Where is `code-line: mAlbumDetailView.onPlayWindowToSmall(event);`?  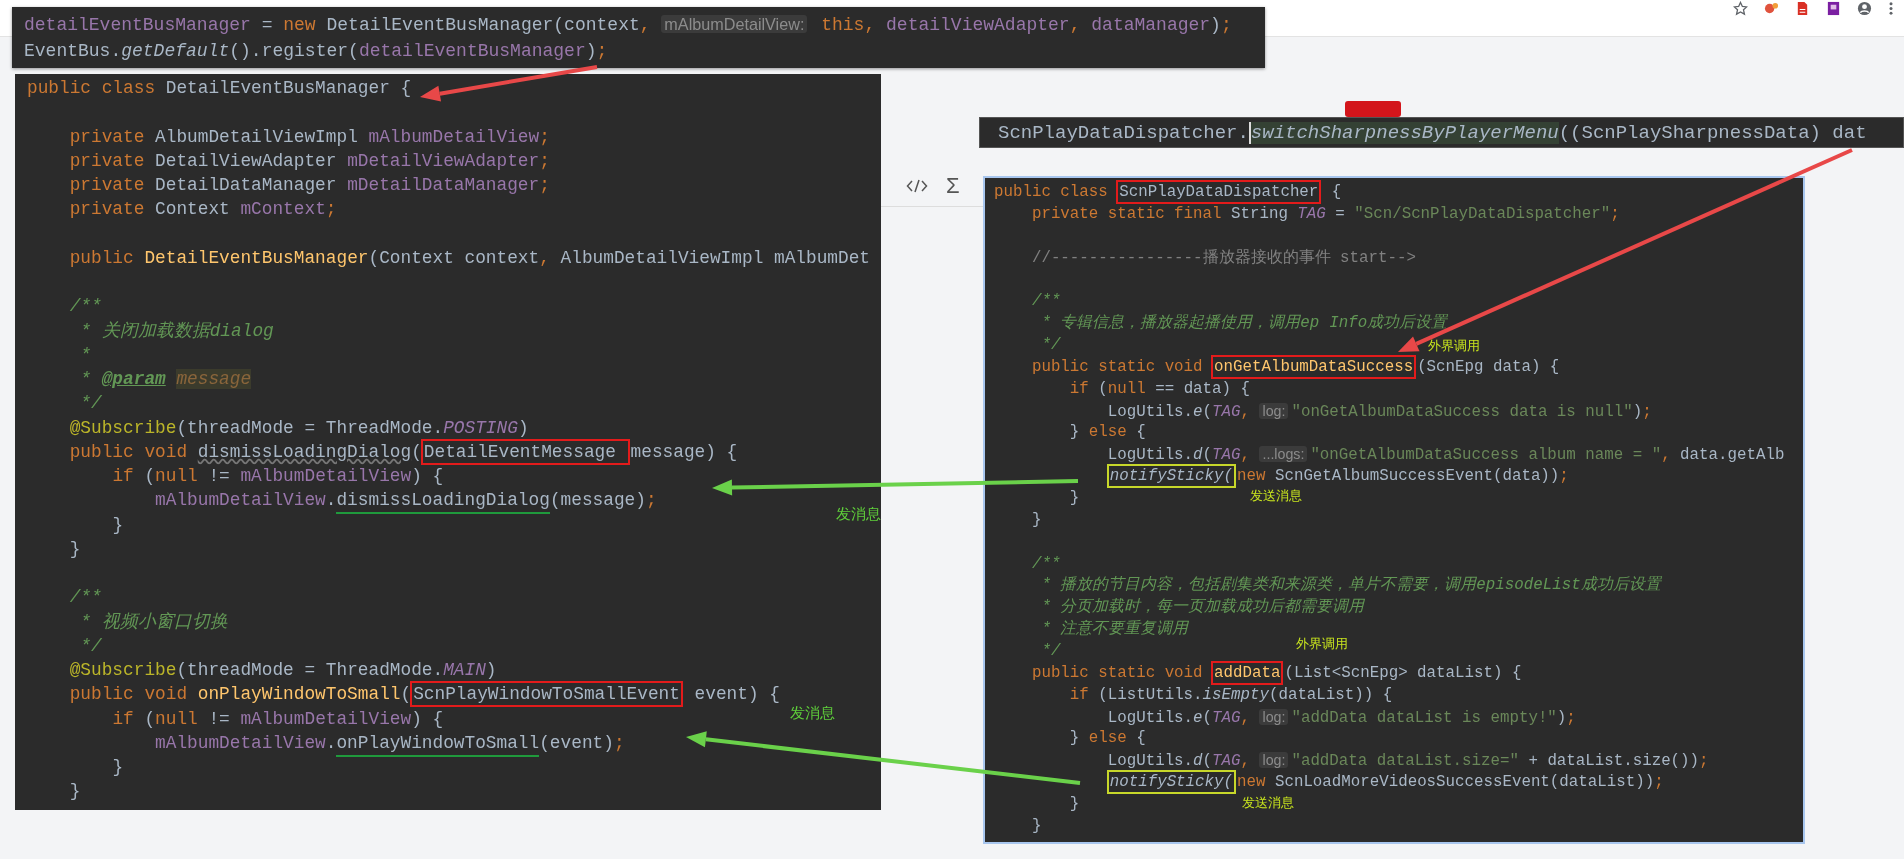 code-line: mAlbumDetailView.onPlayWindowToSmall(event); is located at coordinates (326, 742).